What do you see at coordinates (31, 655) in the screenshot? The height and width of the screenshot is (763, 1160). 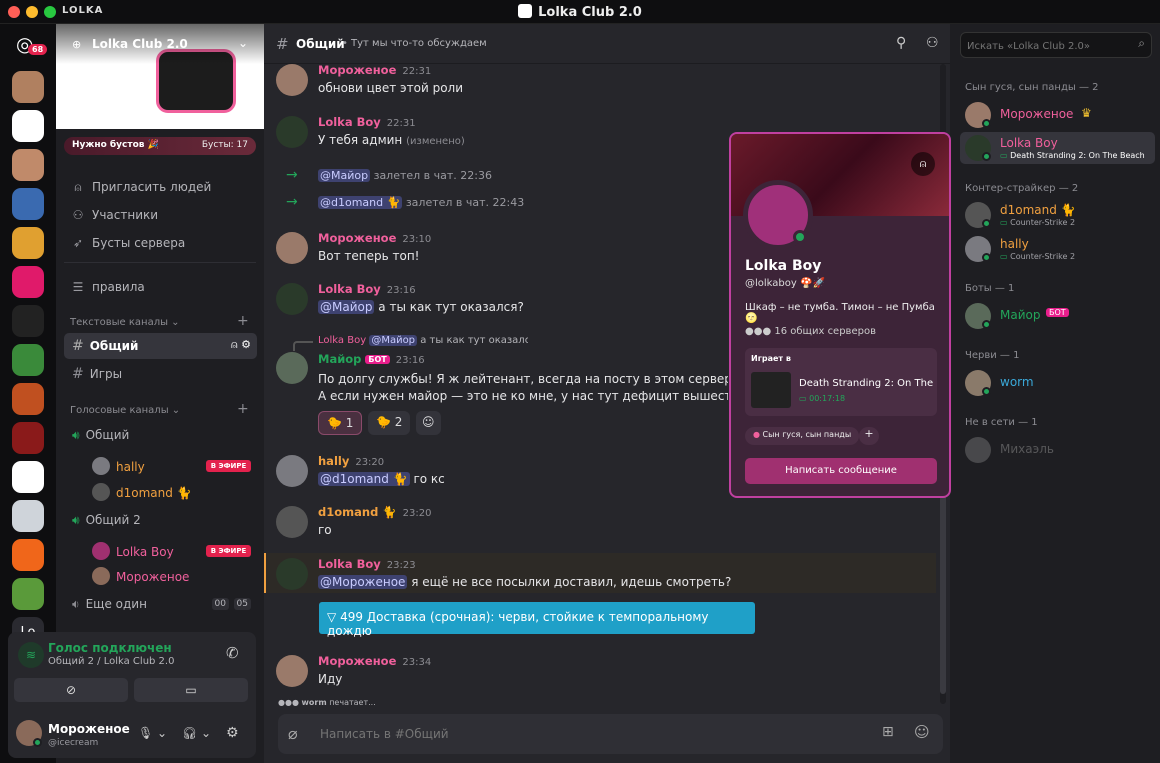 I see `signal-icon: ≋` at bounding box center [31, 655].